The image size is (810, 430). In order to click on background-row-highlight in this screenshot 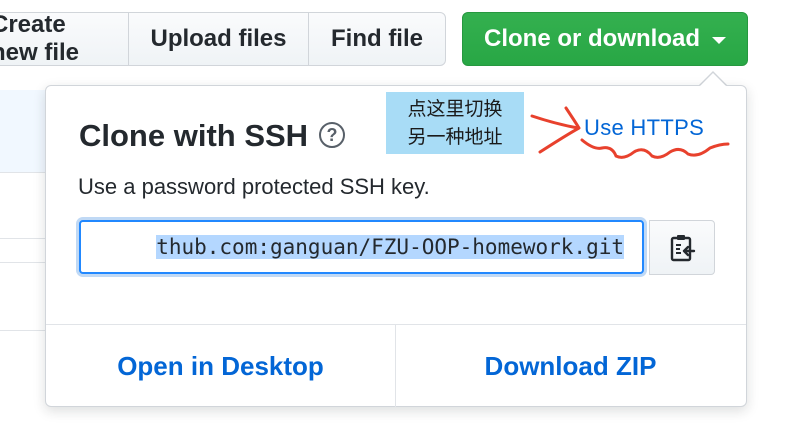, I will do `click(24, 131)`.